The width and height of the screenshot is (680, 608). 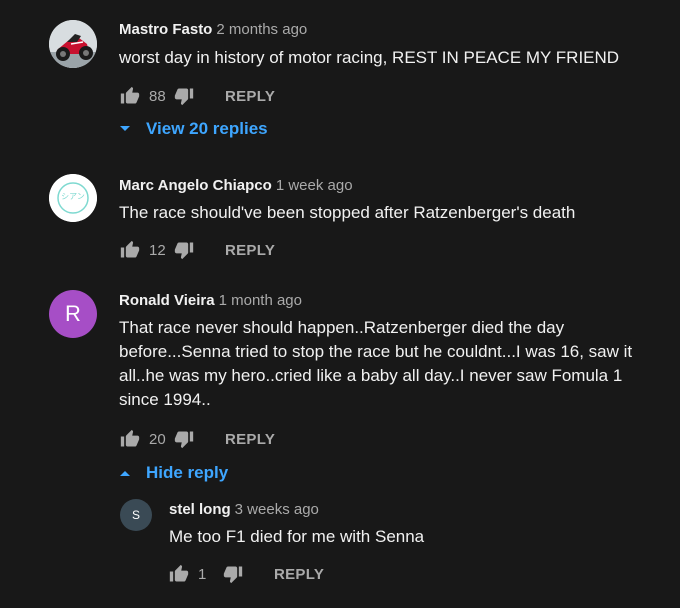 What do you see at coordinates (167, 300) in the screenshot?
I see `comment-author: Ronald Vieira` at bounding box center [167, 300].